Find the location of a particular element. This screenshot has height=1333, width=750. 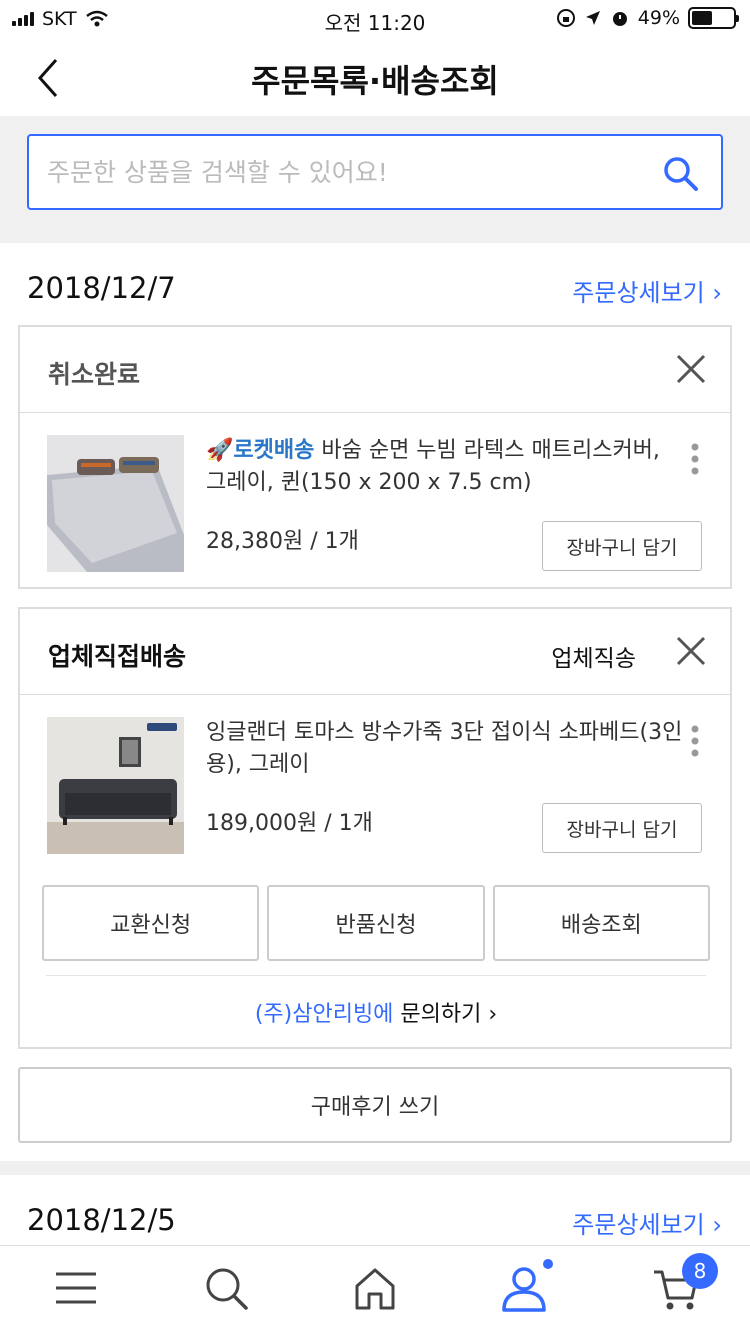

search-area is located at coordinates (375, 172).